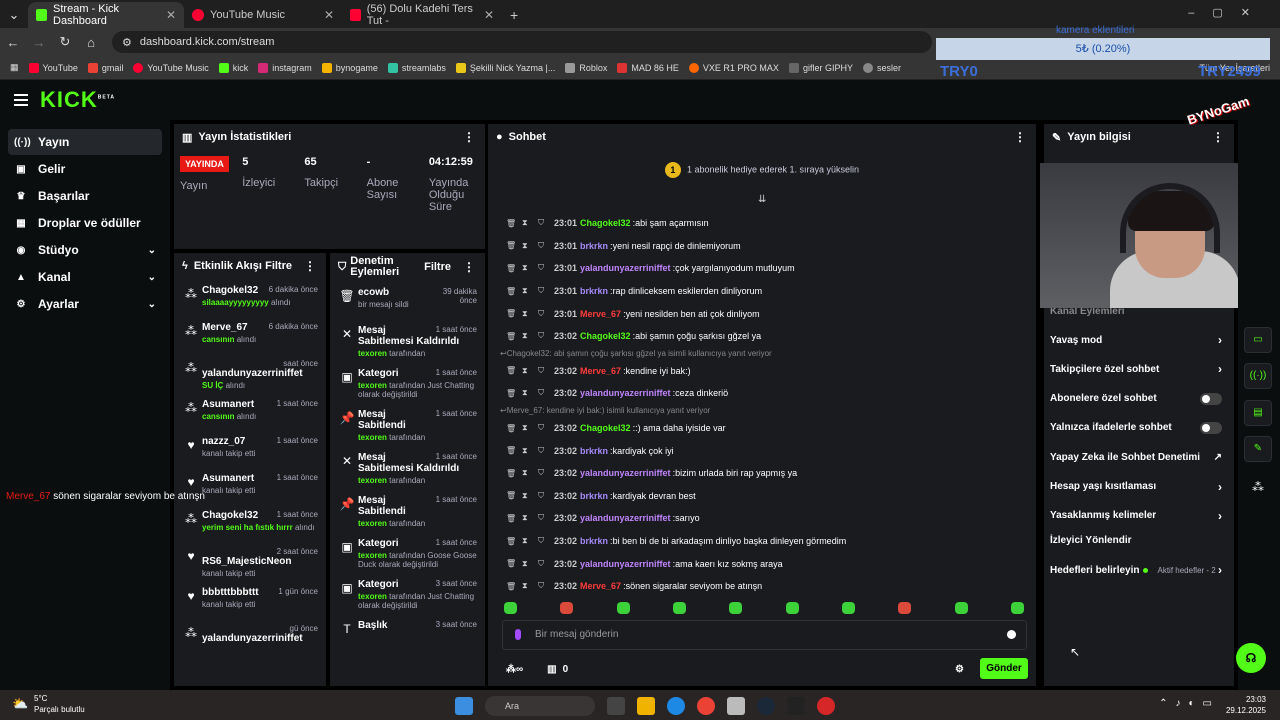 This screenshot has width=1280, height=720. I want to click on chat-input: Bir mesaj gönderin, so click(764, 635).